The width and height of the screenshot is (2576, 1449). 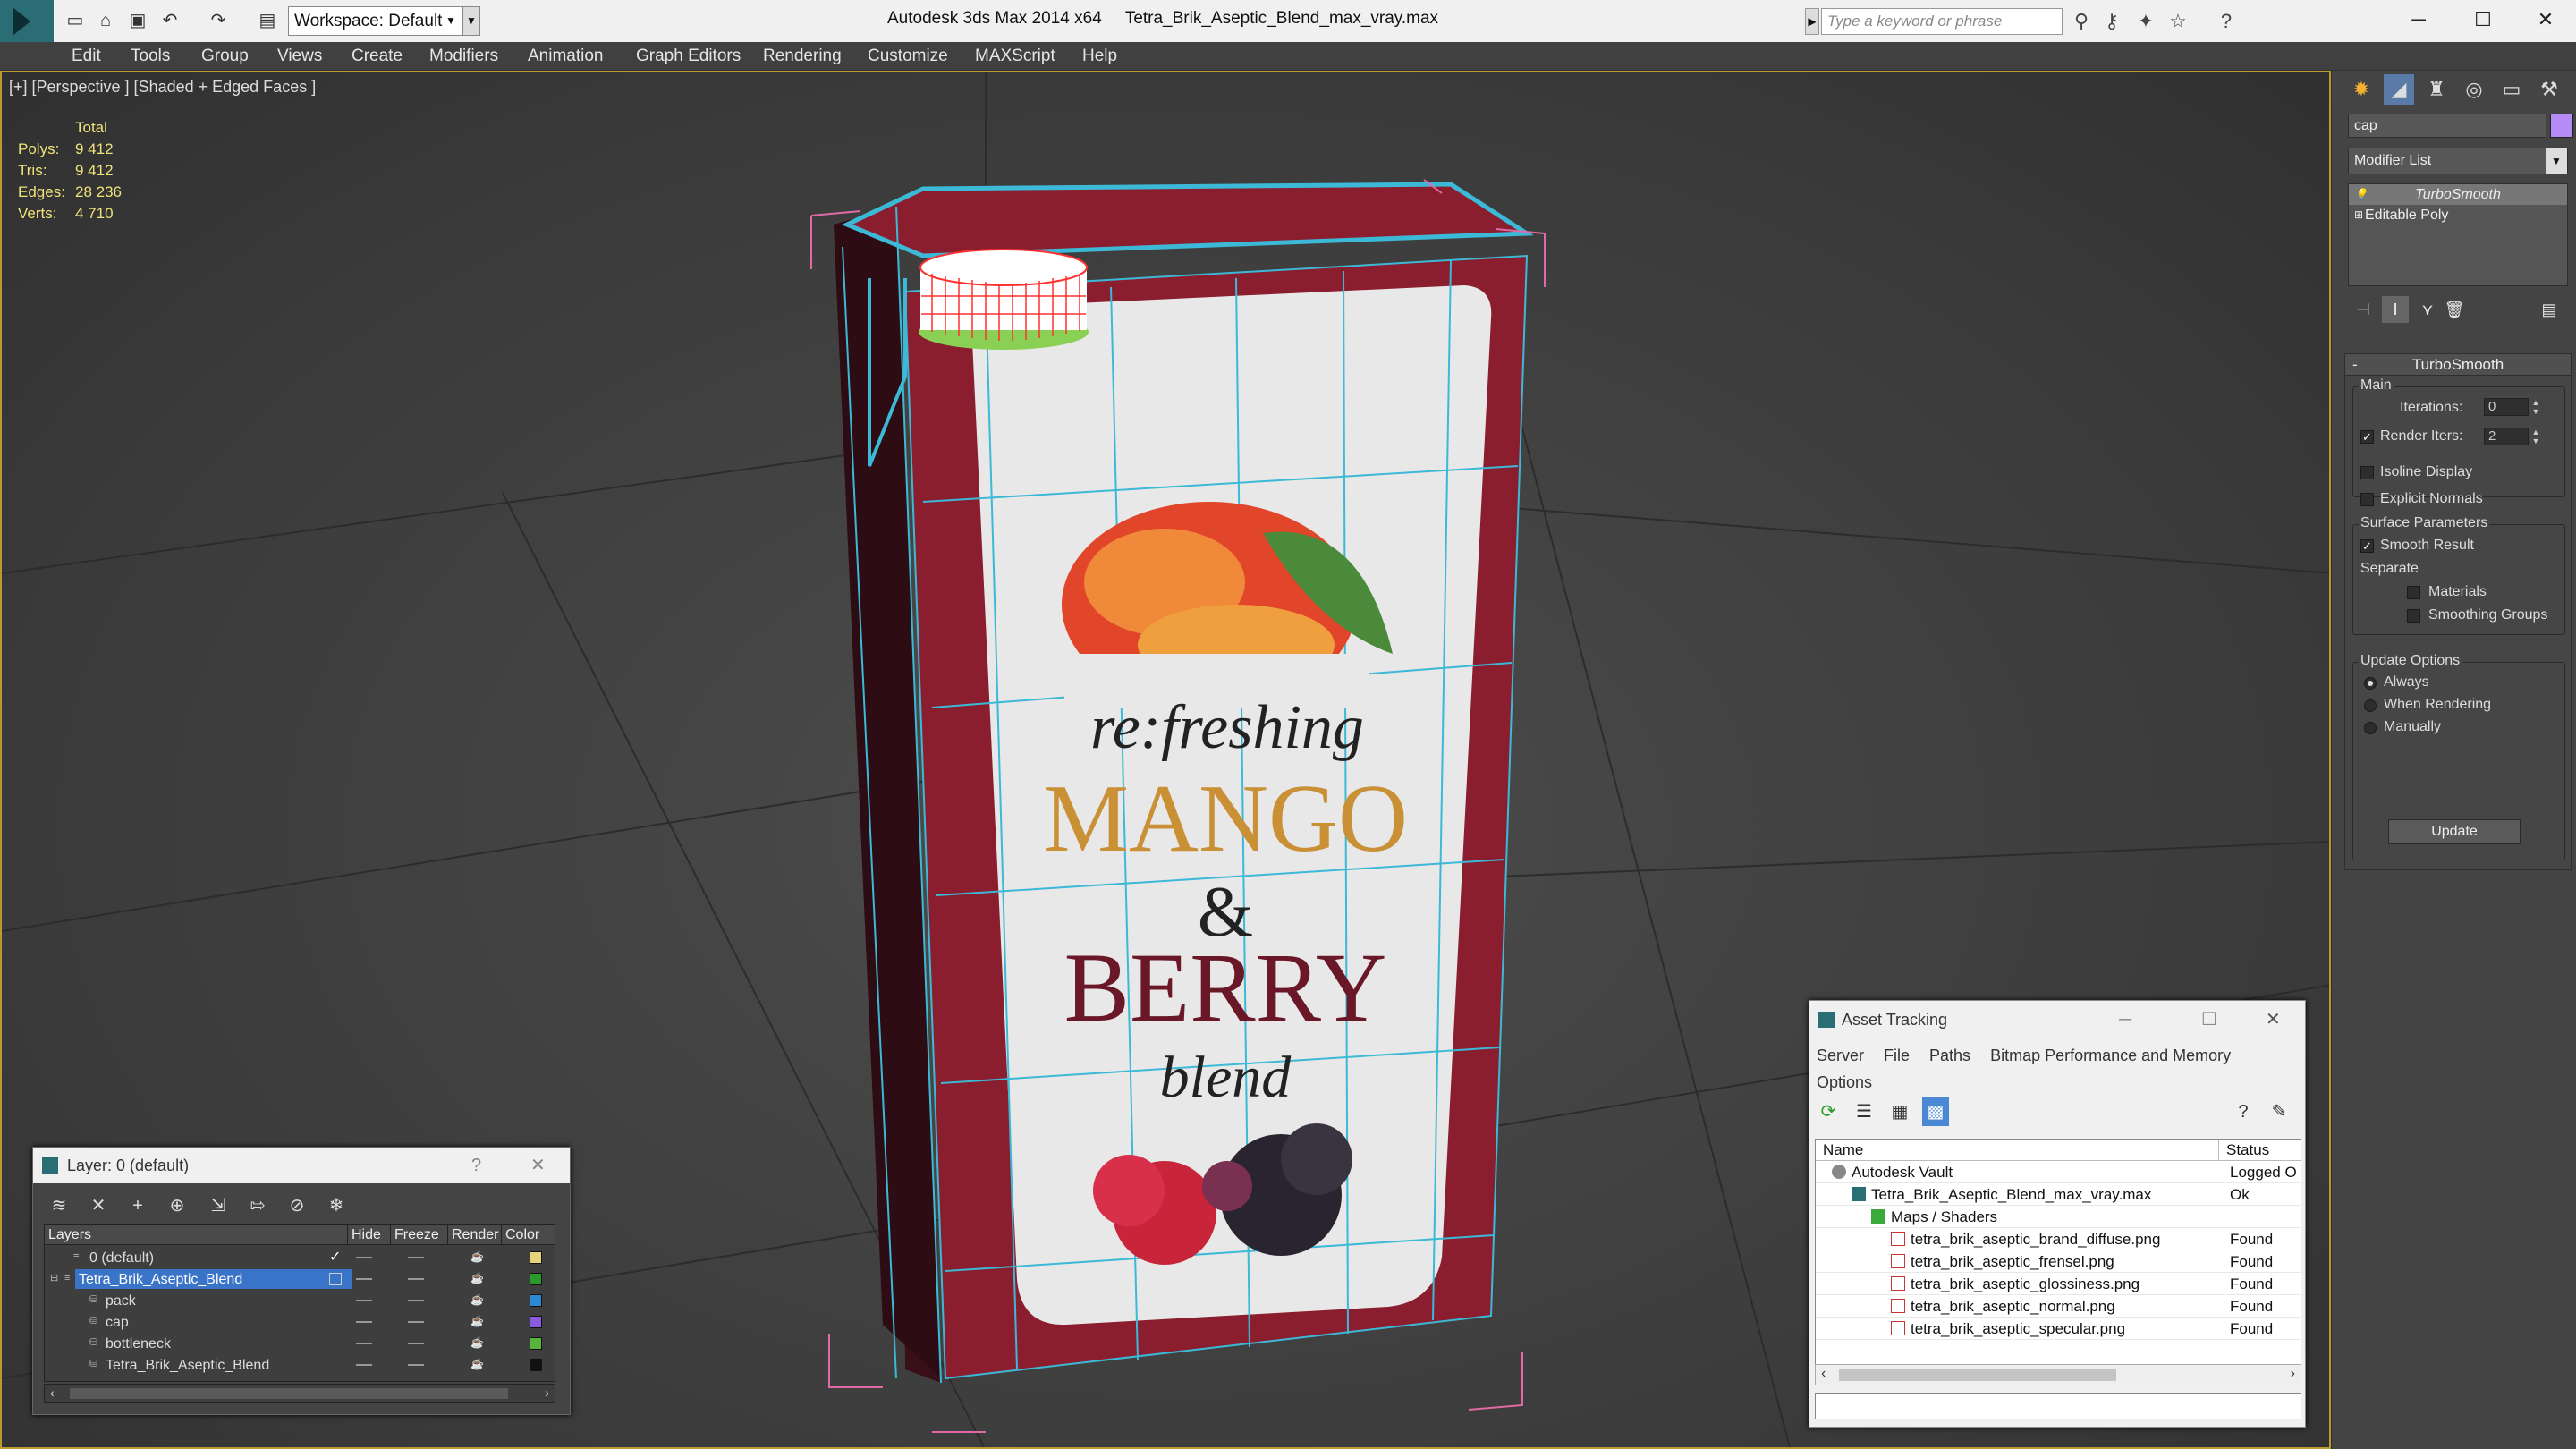 What do you see at coordinates (2367, 437) in the screenshot?
I see `render-iters-checkbox: ✓` at bounding box center [2367, 437].